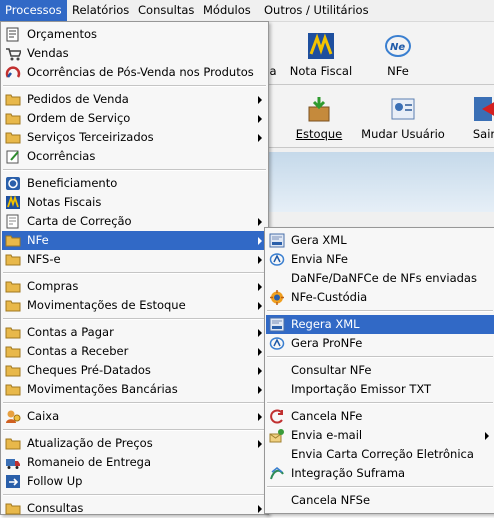 The width and height of the screenshot is (494, 518). I want to click on menu-item-label: Notas Fiscais, so click(64, 202).